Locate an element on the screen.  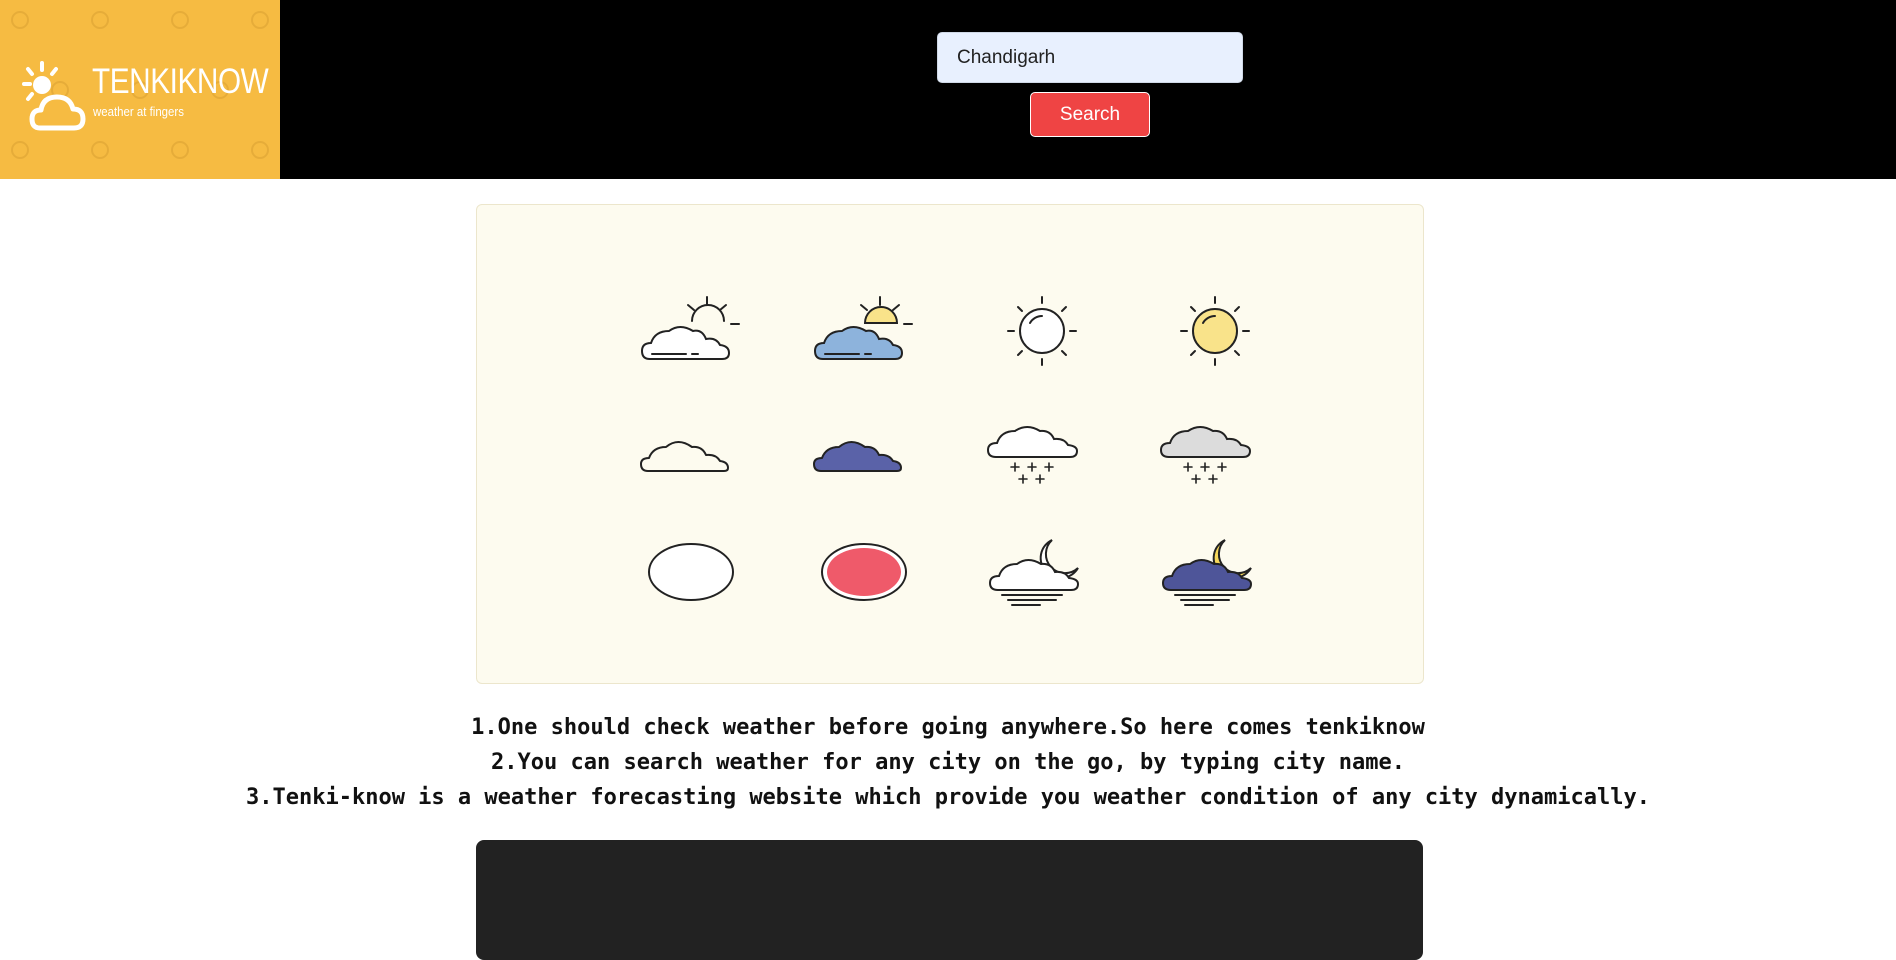
snow-cloud-color-icon is located at coordinates (1205, 455).